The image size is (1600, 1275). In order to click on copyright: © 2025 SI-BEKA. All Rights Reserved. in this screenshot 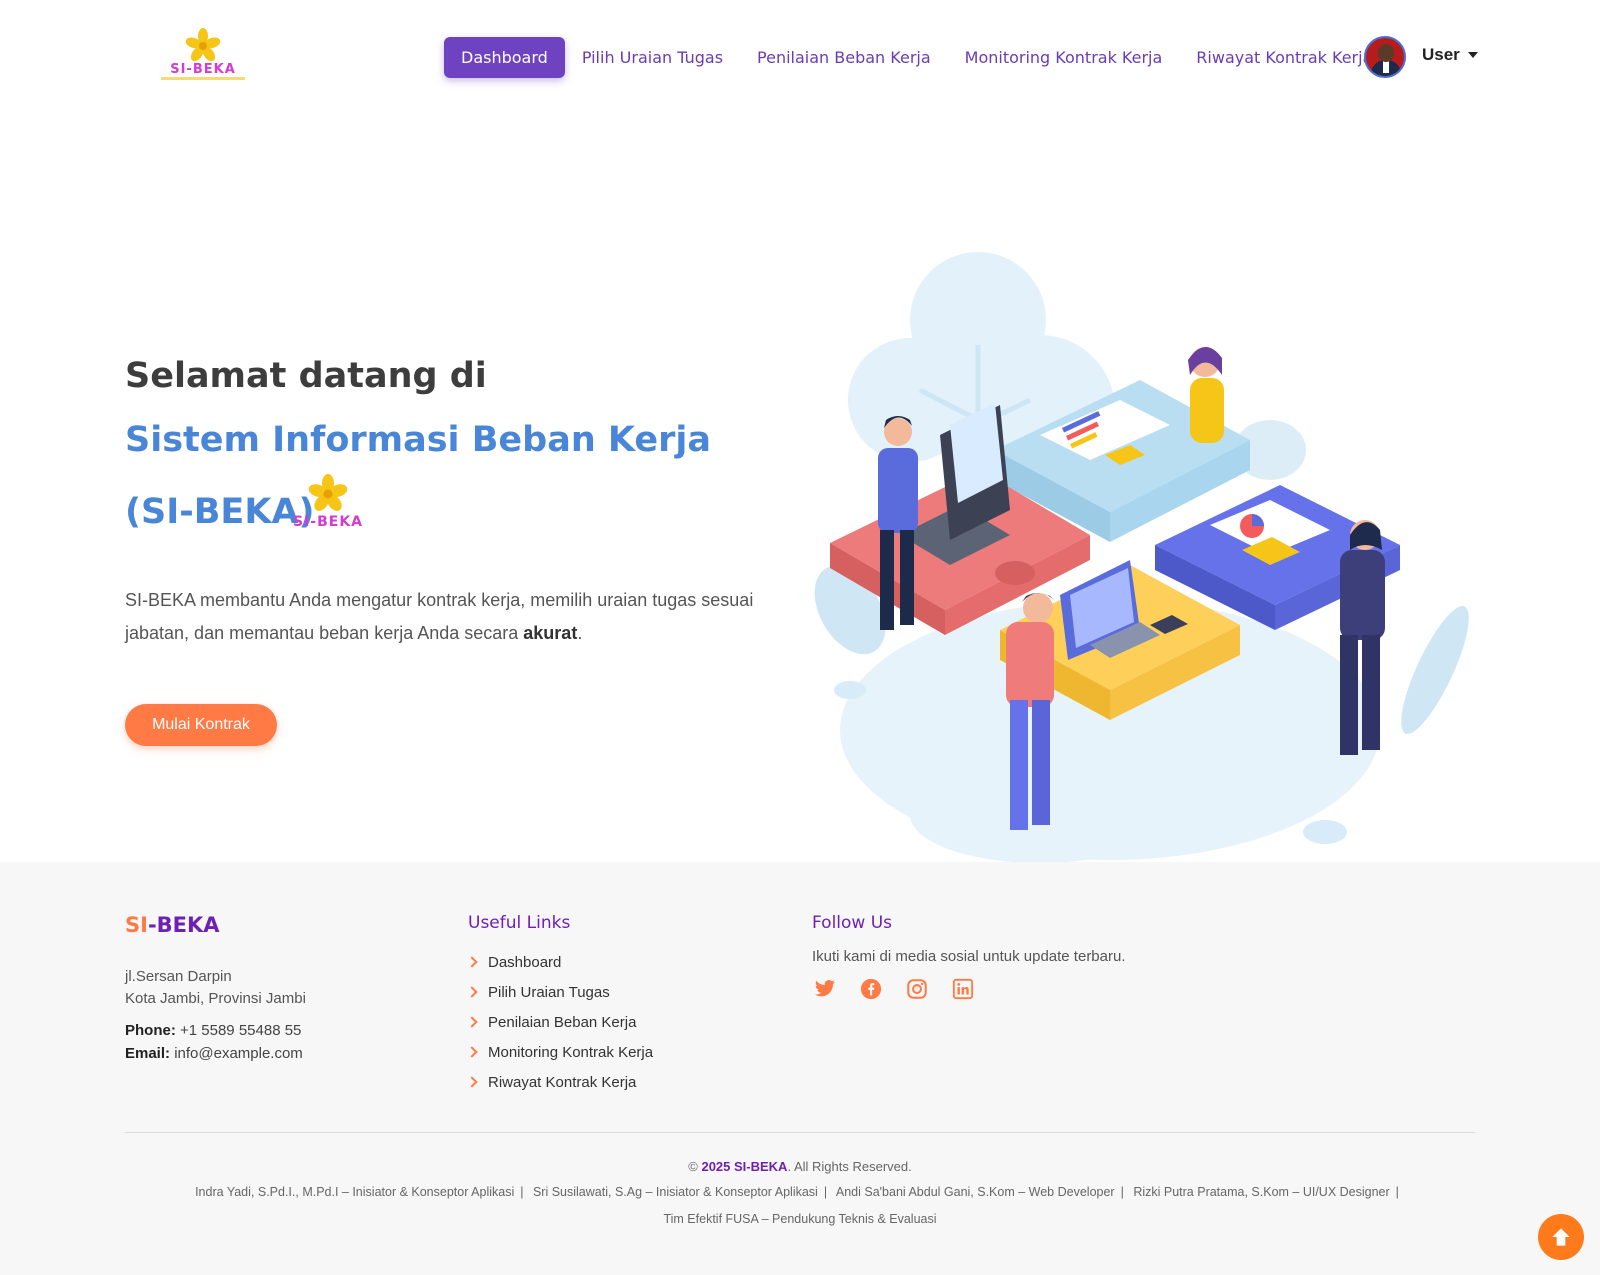, I will do `click(800, 1166)`.